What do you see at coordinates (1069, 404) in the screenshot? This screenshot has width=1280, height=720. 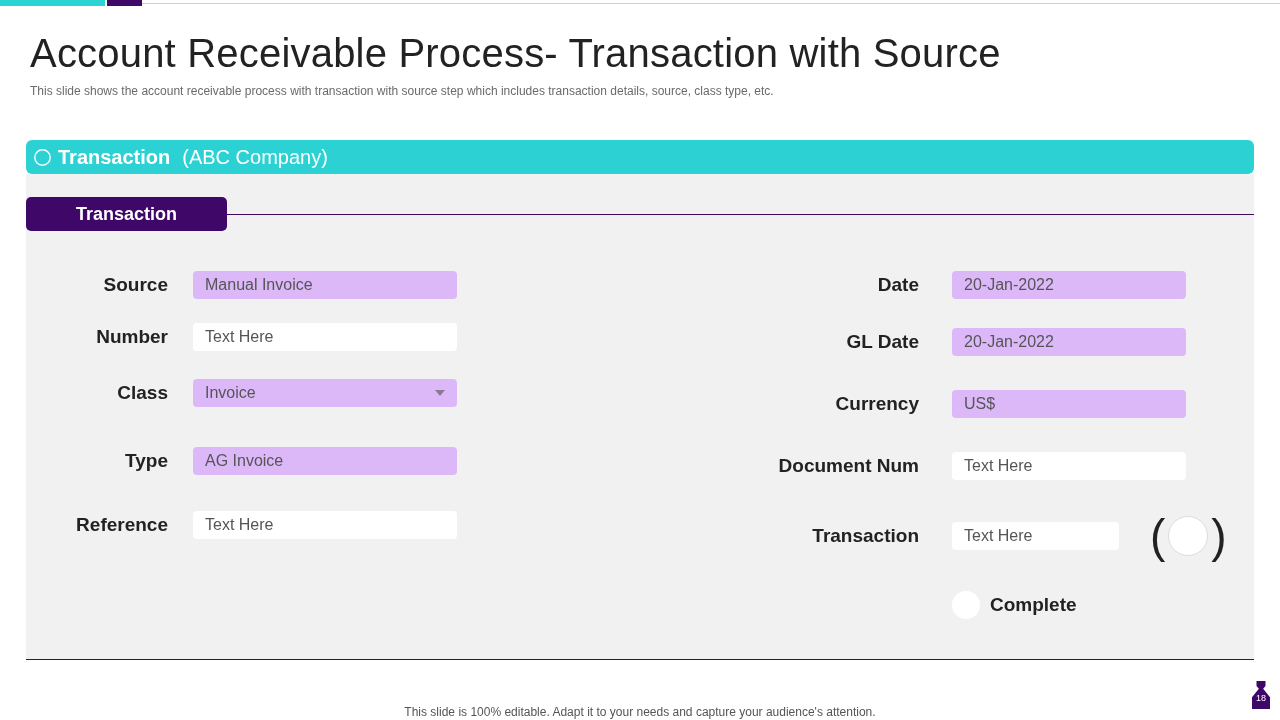 I see `input-field: US$` at bounding box center [1069, 404].